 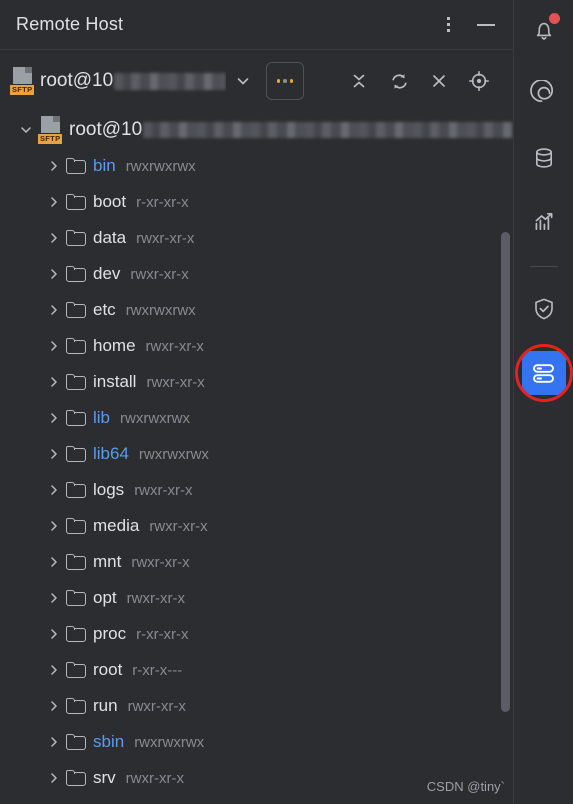 What do you see at coordinates (162, 634) in the screenshot?
I see `tree-item-permissions: r-xr-xr-x` at bounding box center [162, 634].